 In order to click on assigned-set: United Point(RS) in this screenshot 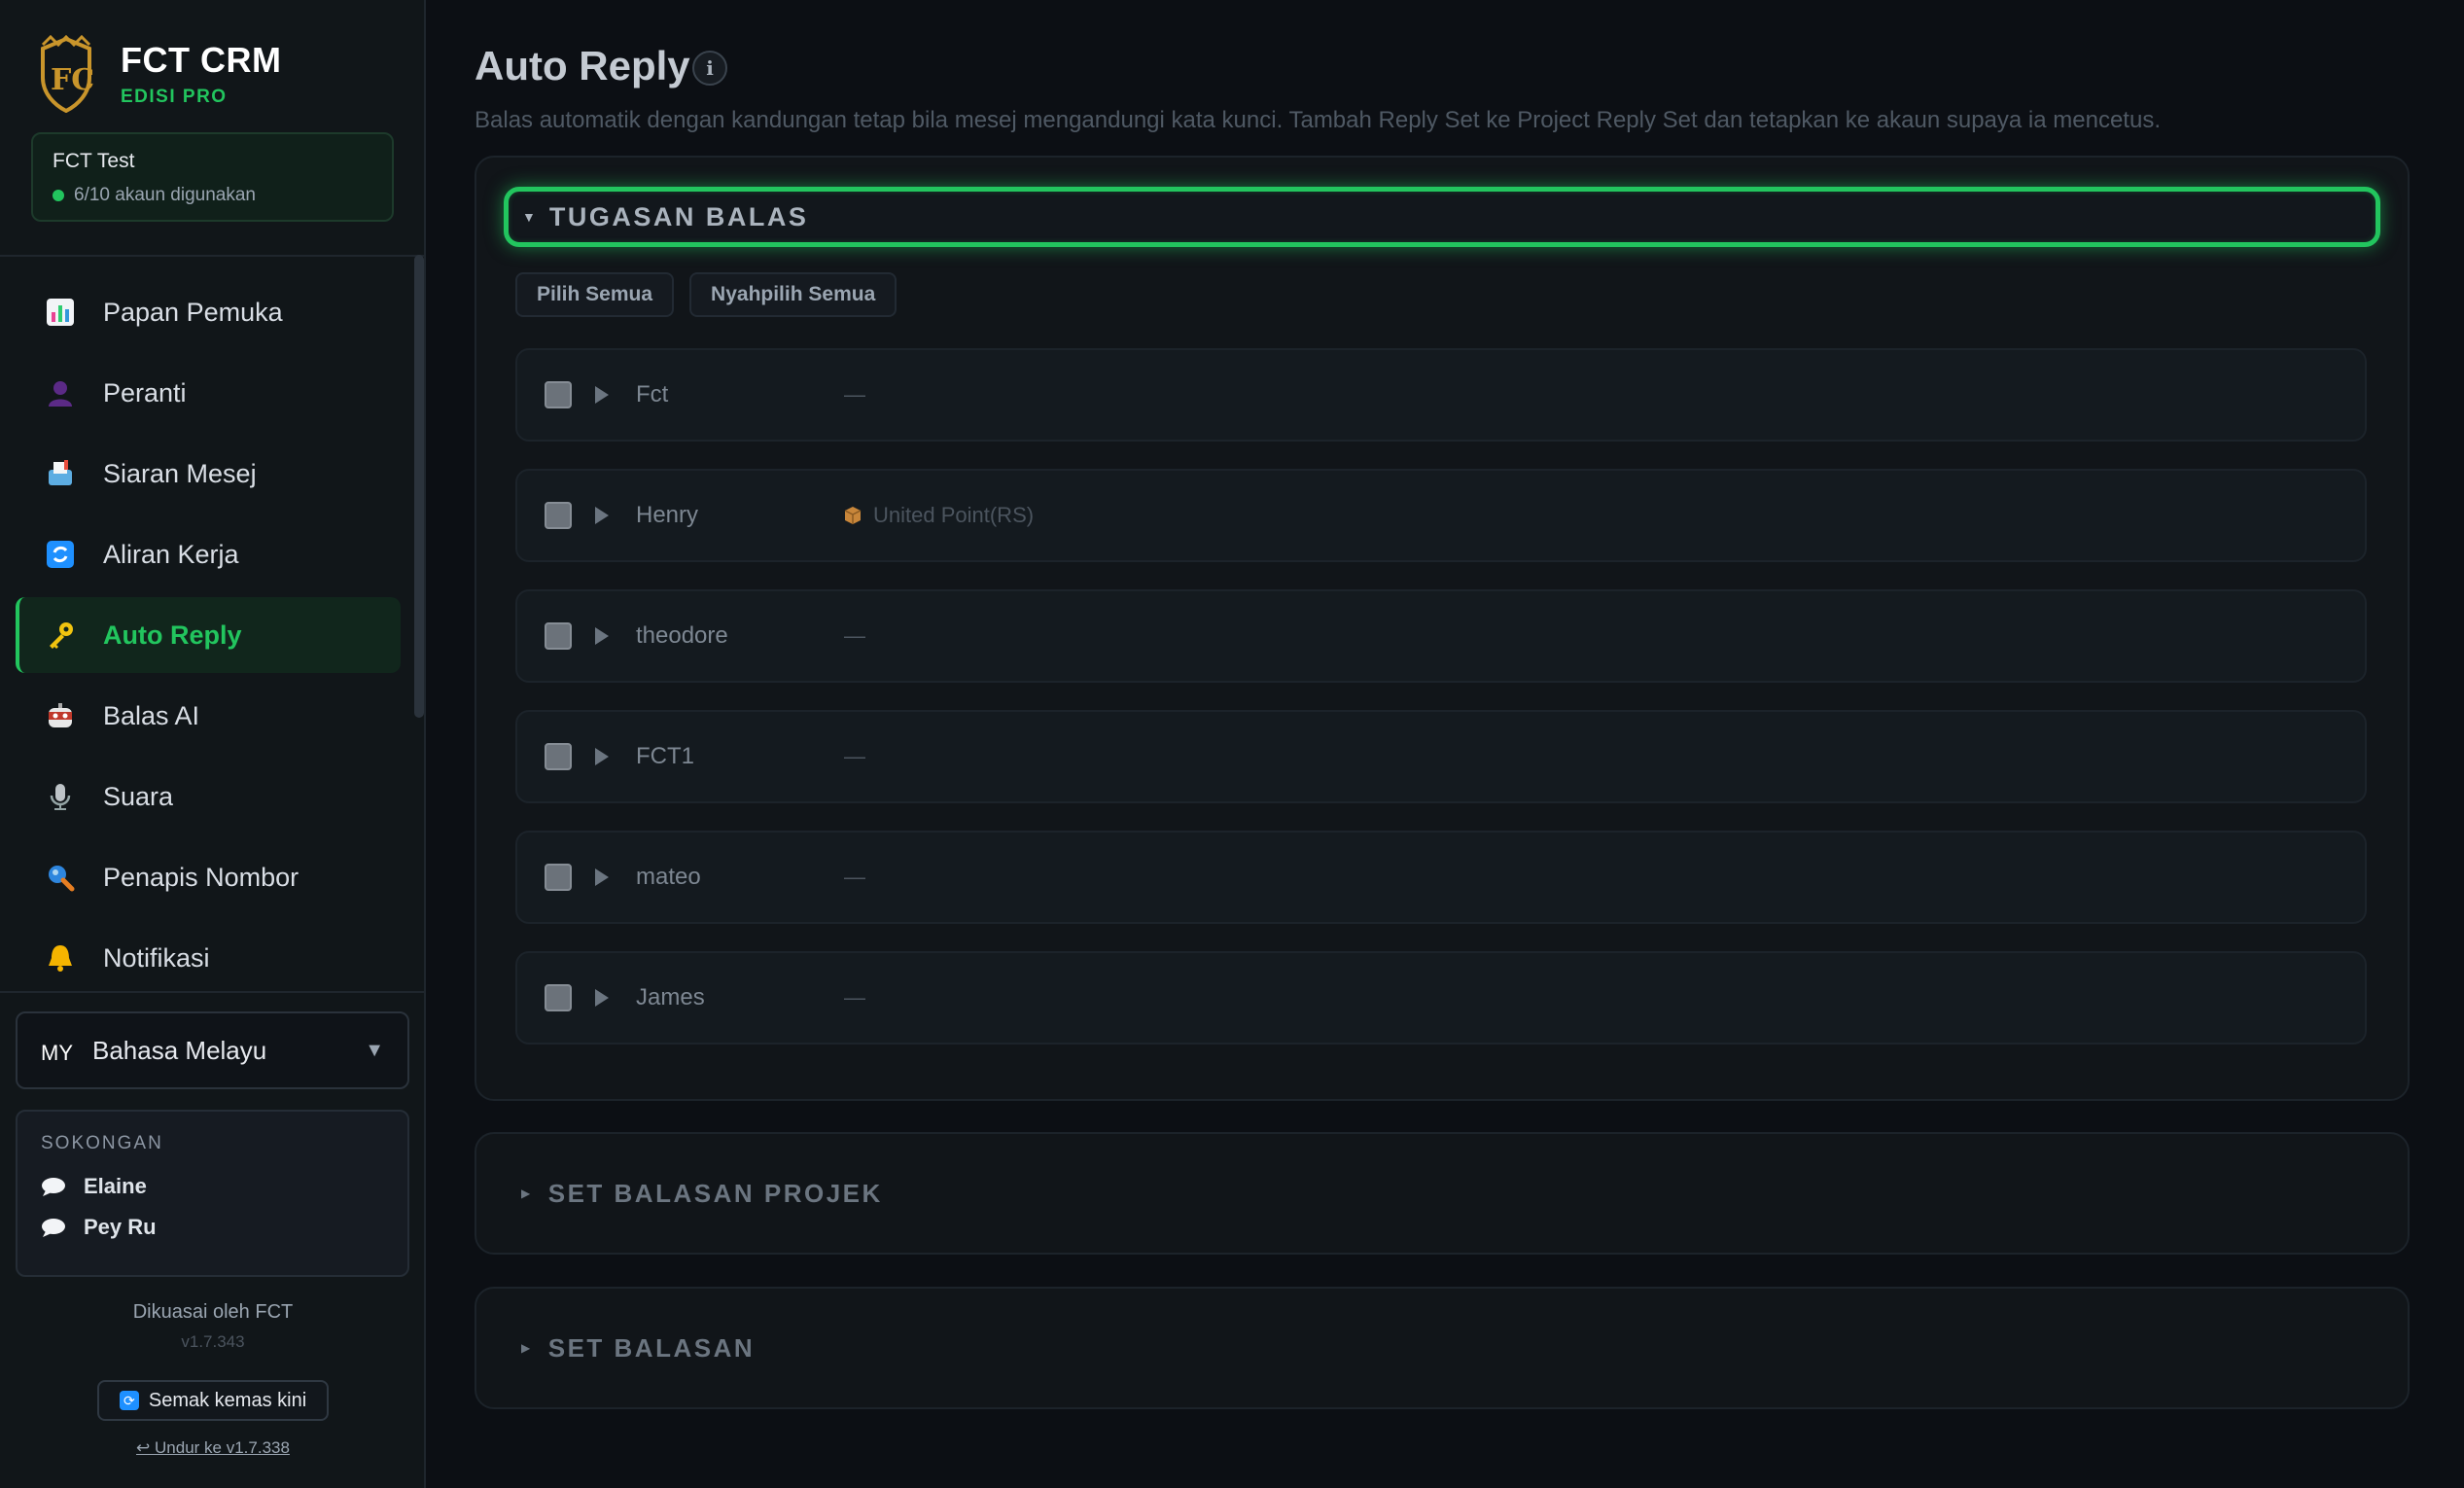, I will do `click(939, 515)`.